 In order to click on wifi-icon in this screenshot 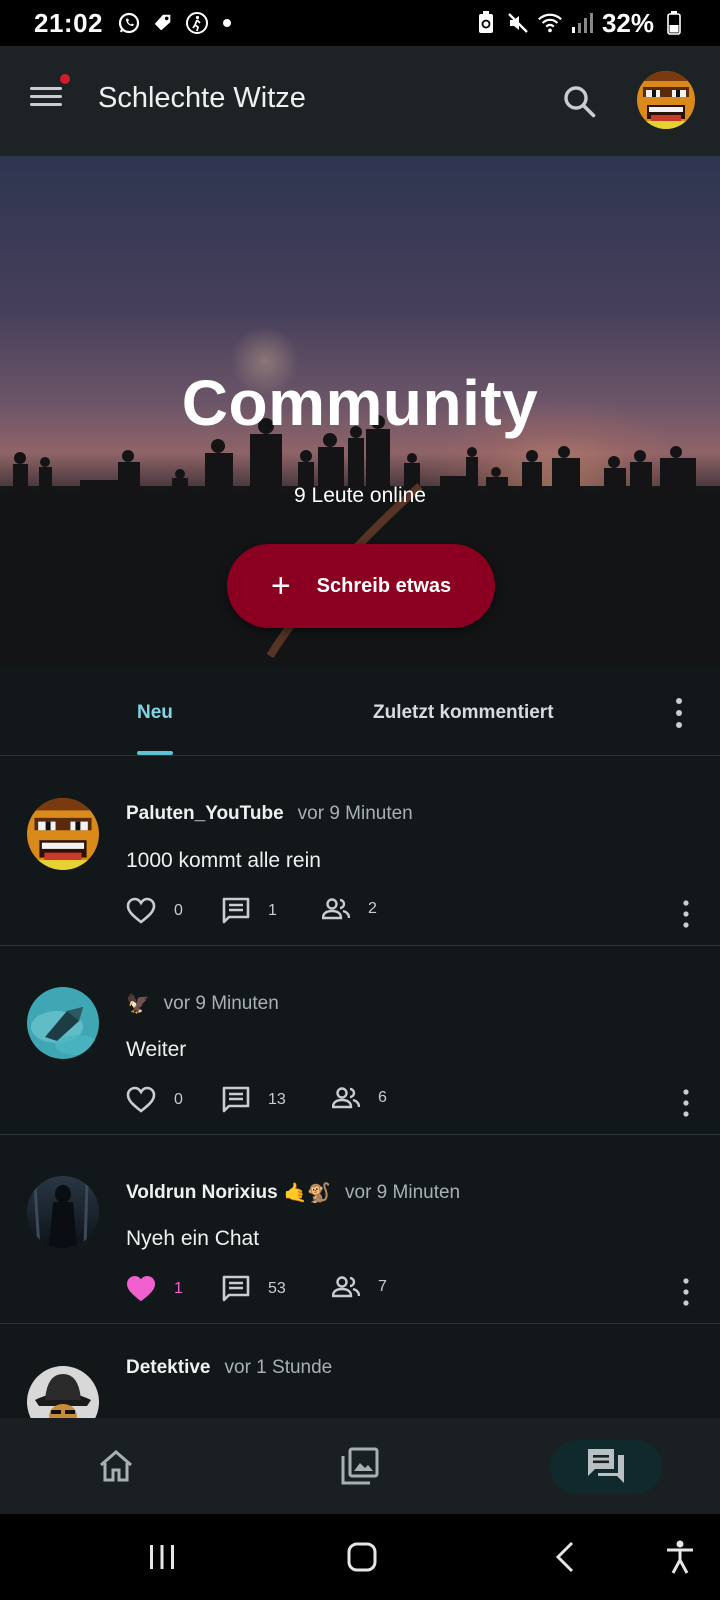, I will do `click(550, 23)`.